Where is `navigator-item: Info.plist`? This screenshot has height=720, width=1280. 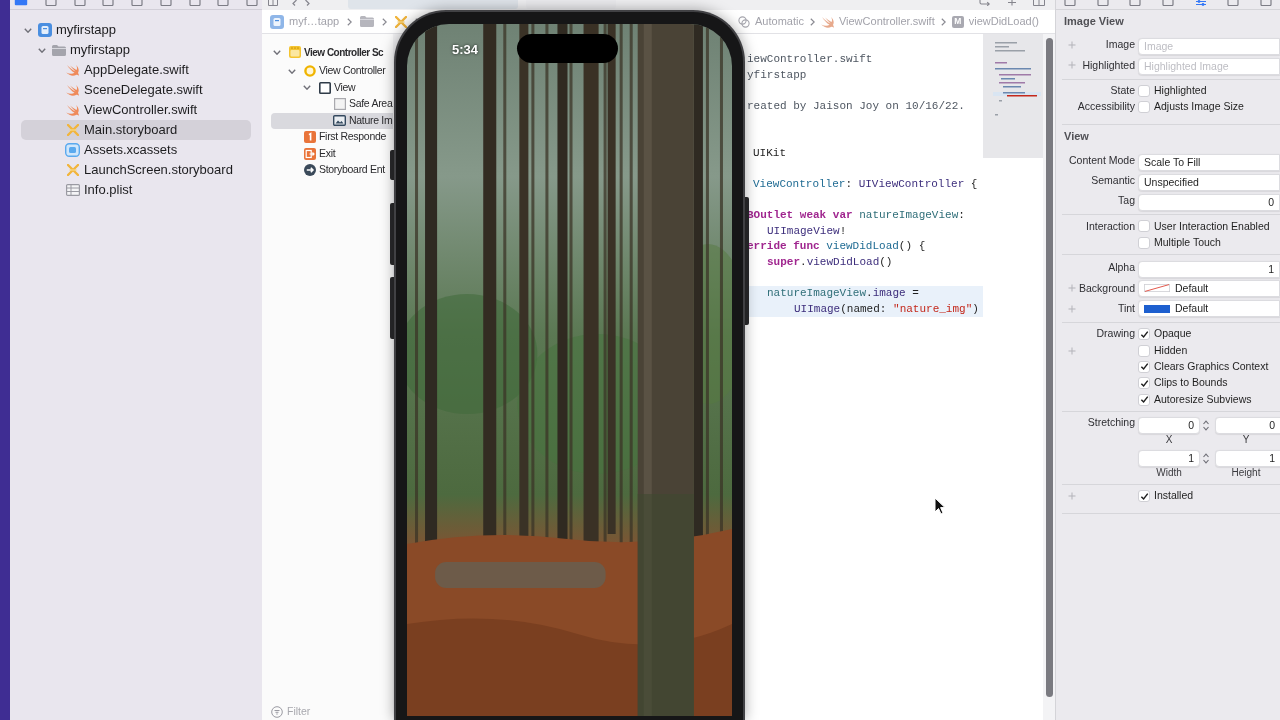 navigator-item: Info.plist is located at coordinates (136, 190).